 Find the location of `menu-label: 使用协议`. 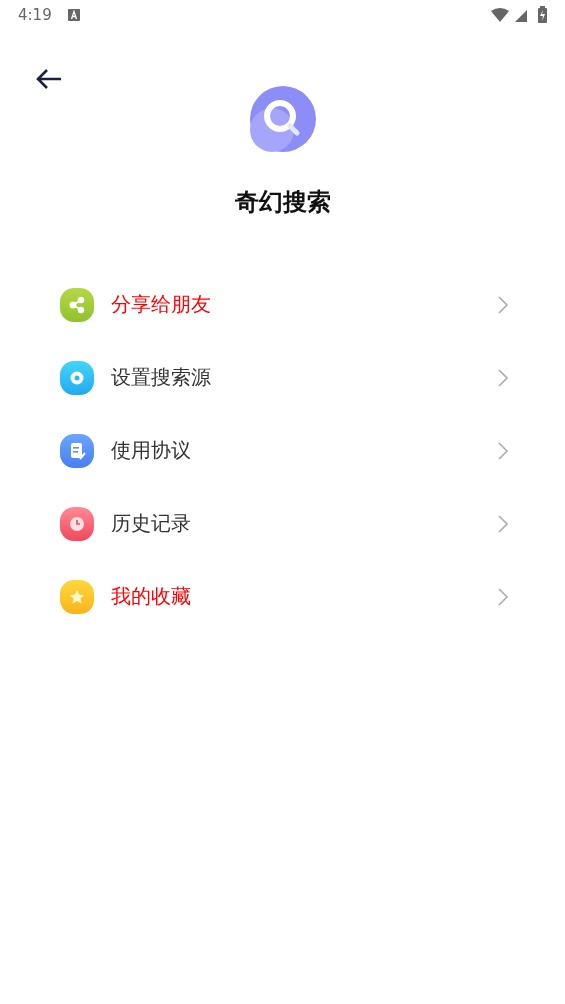

menu-label: 使用协议 is located at coordinates (151, 450).